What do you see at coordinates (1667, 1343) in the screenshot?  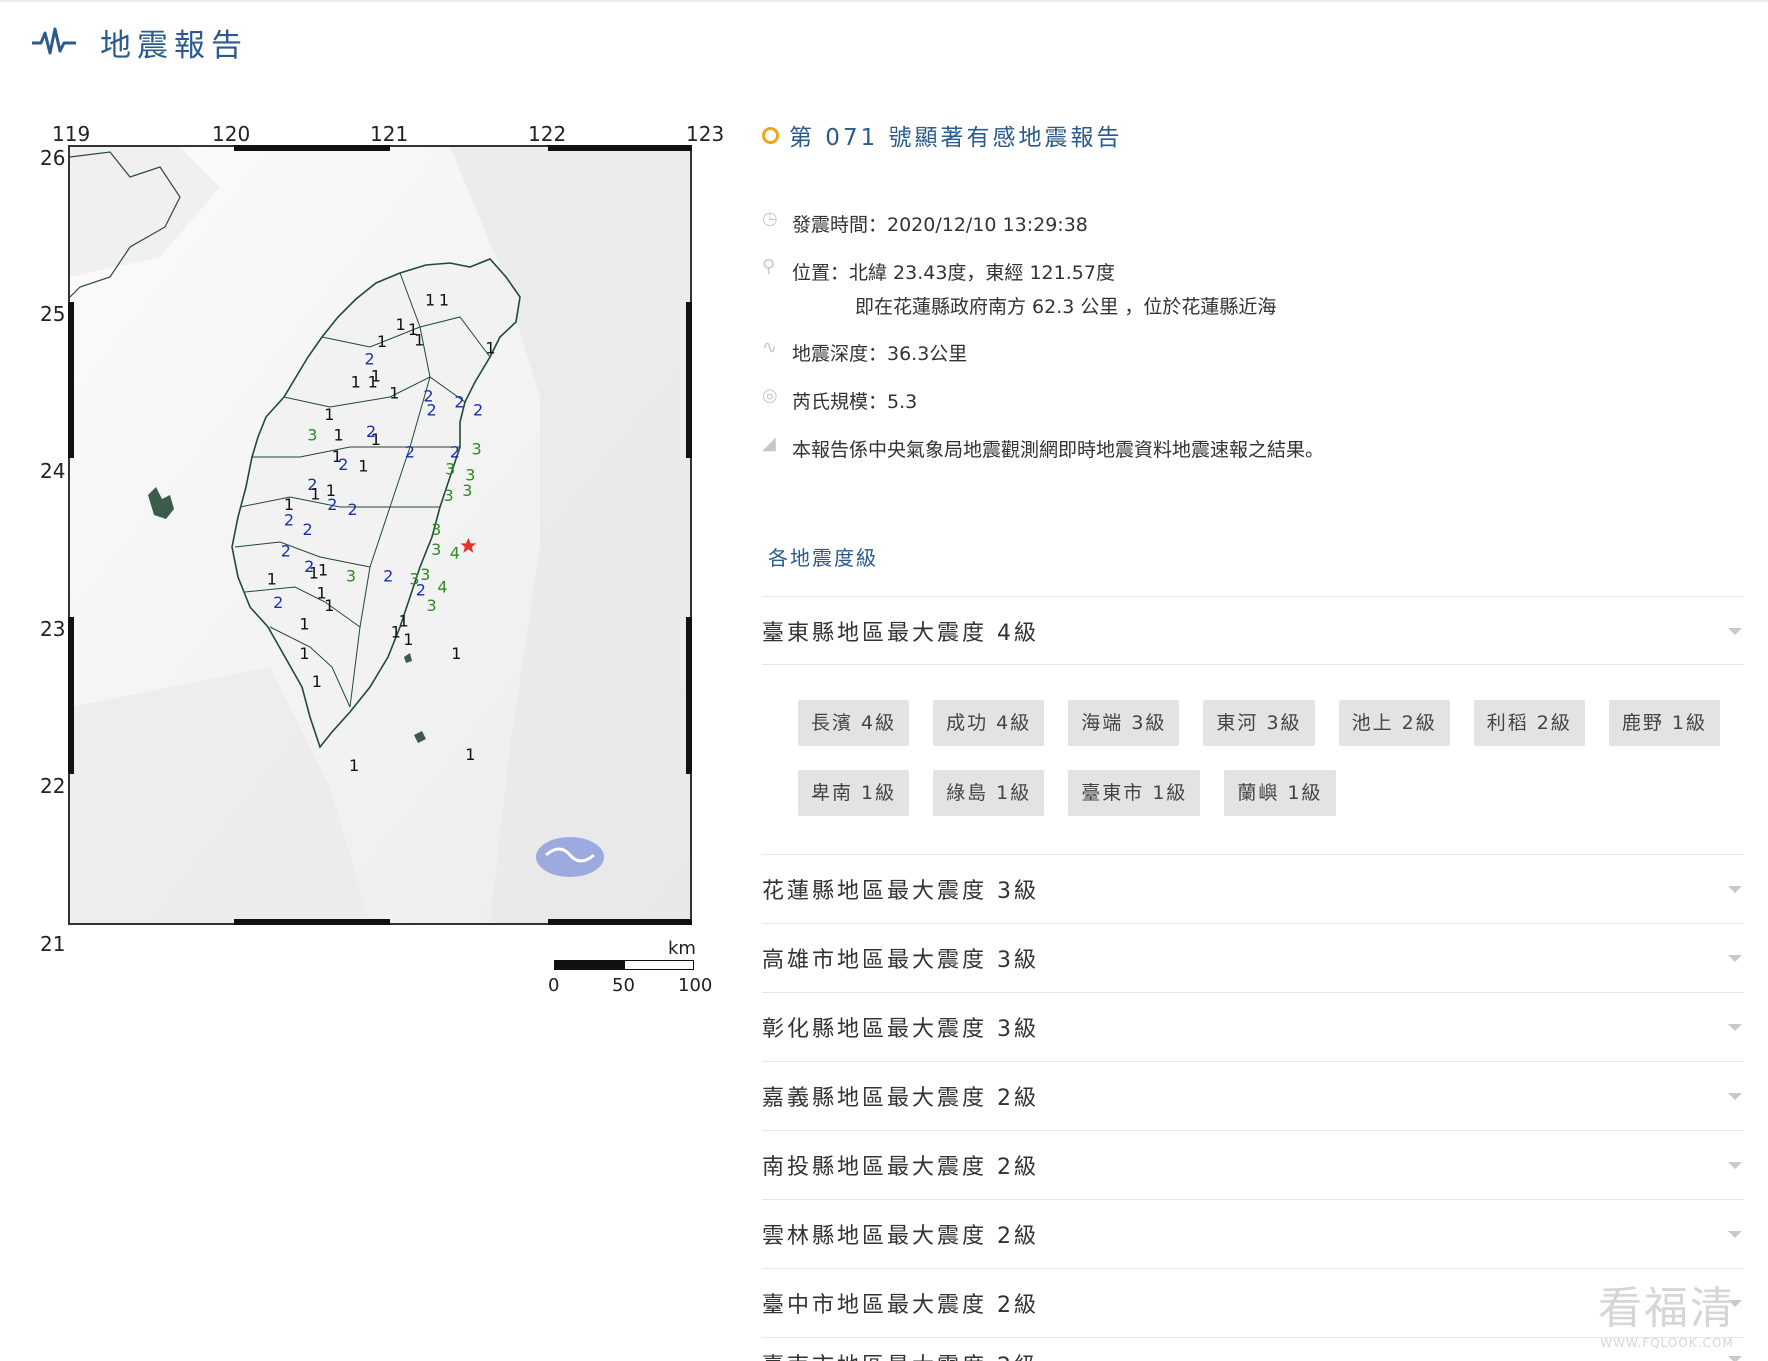 I see `watermark-url: WWW.FQLOOK.COM` at bounding box center [1667, 1343].